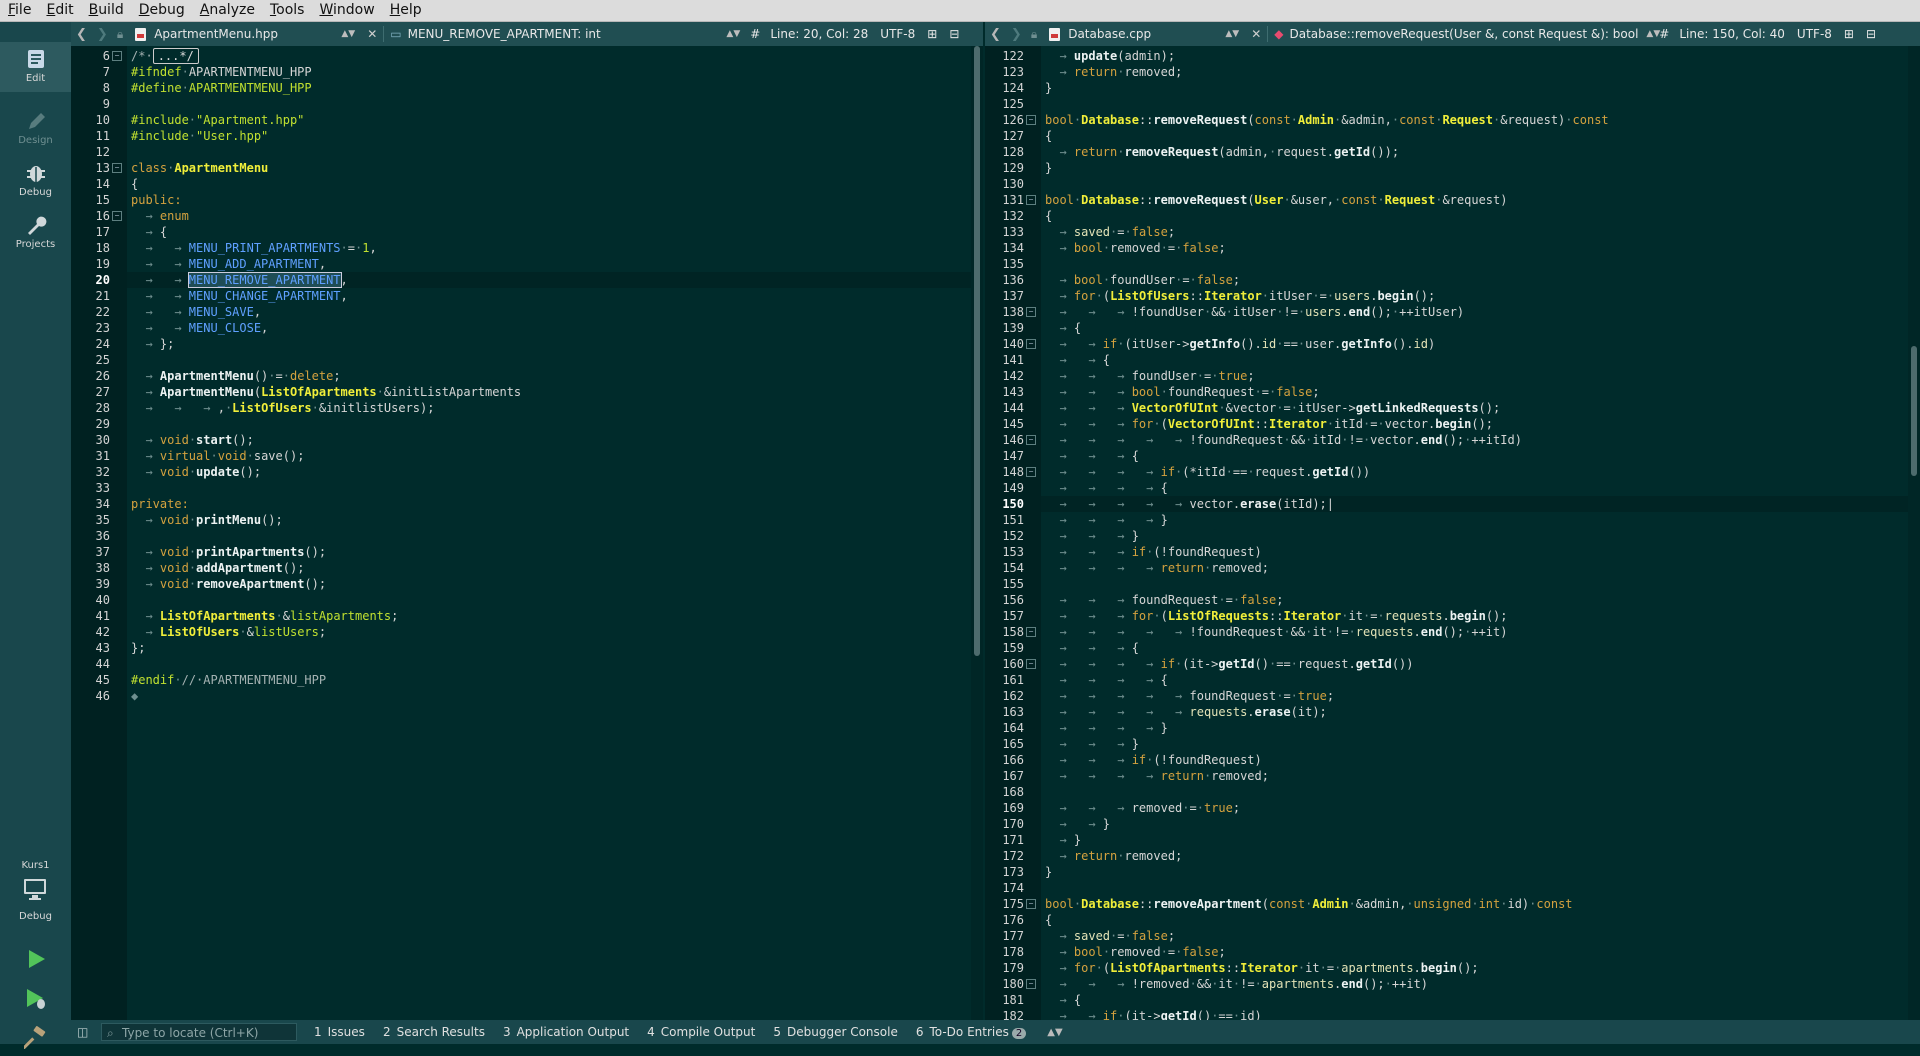 Image resolution: width=1920 pixels, height=1056 pixels. What do you see at coordinates (1474, 72) in the screenshot?
I see `code-line: → return·removed;` at bounding box center [1474, 72].